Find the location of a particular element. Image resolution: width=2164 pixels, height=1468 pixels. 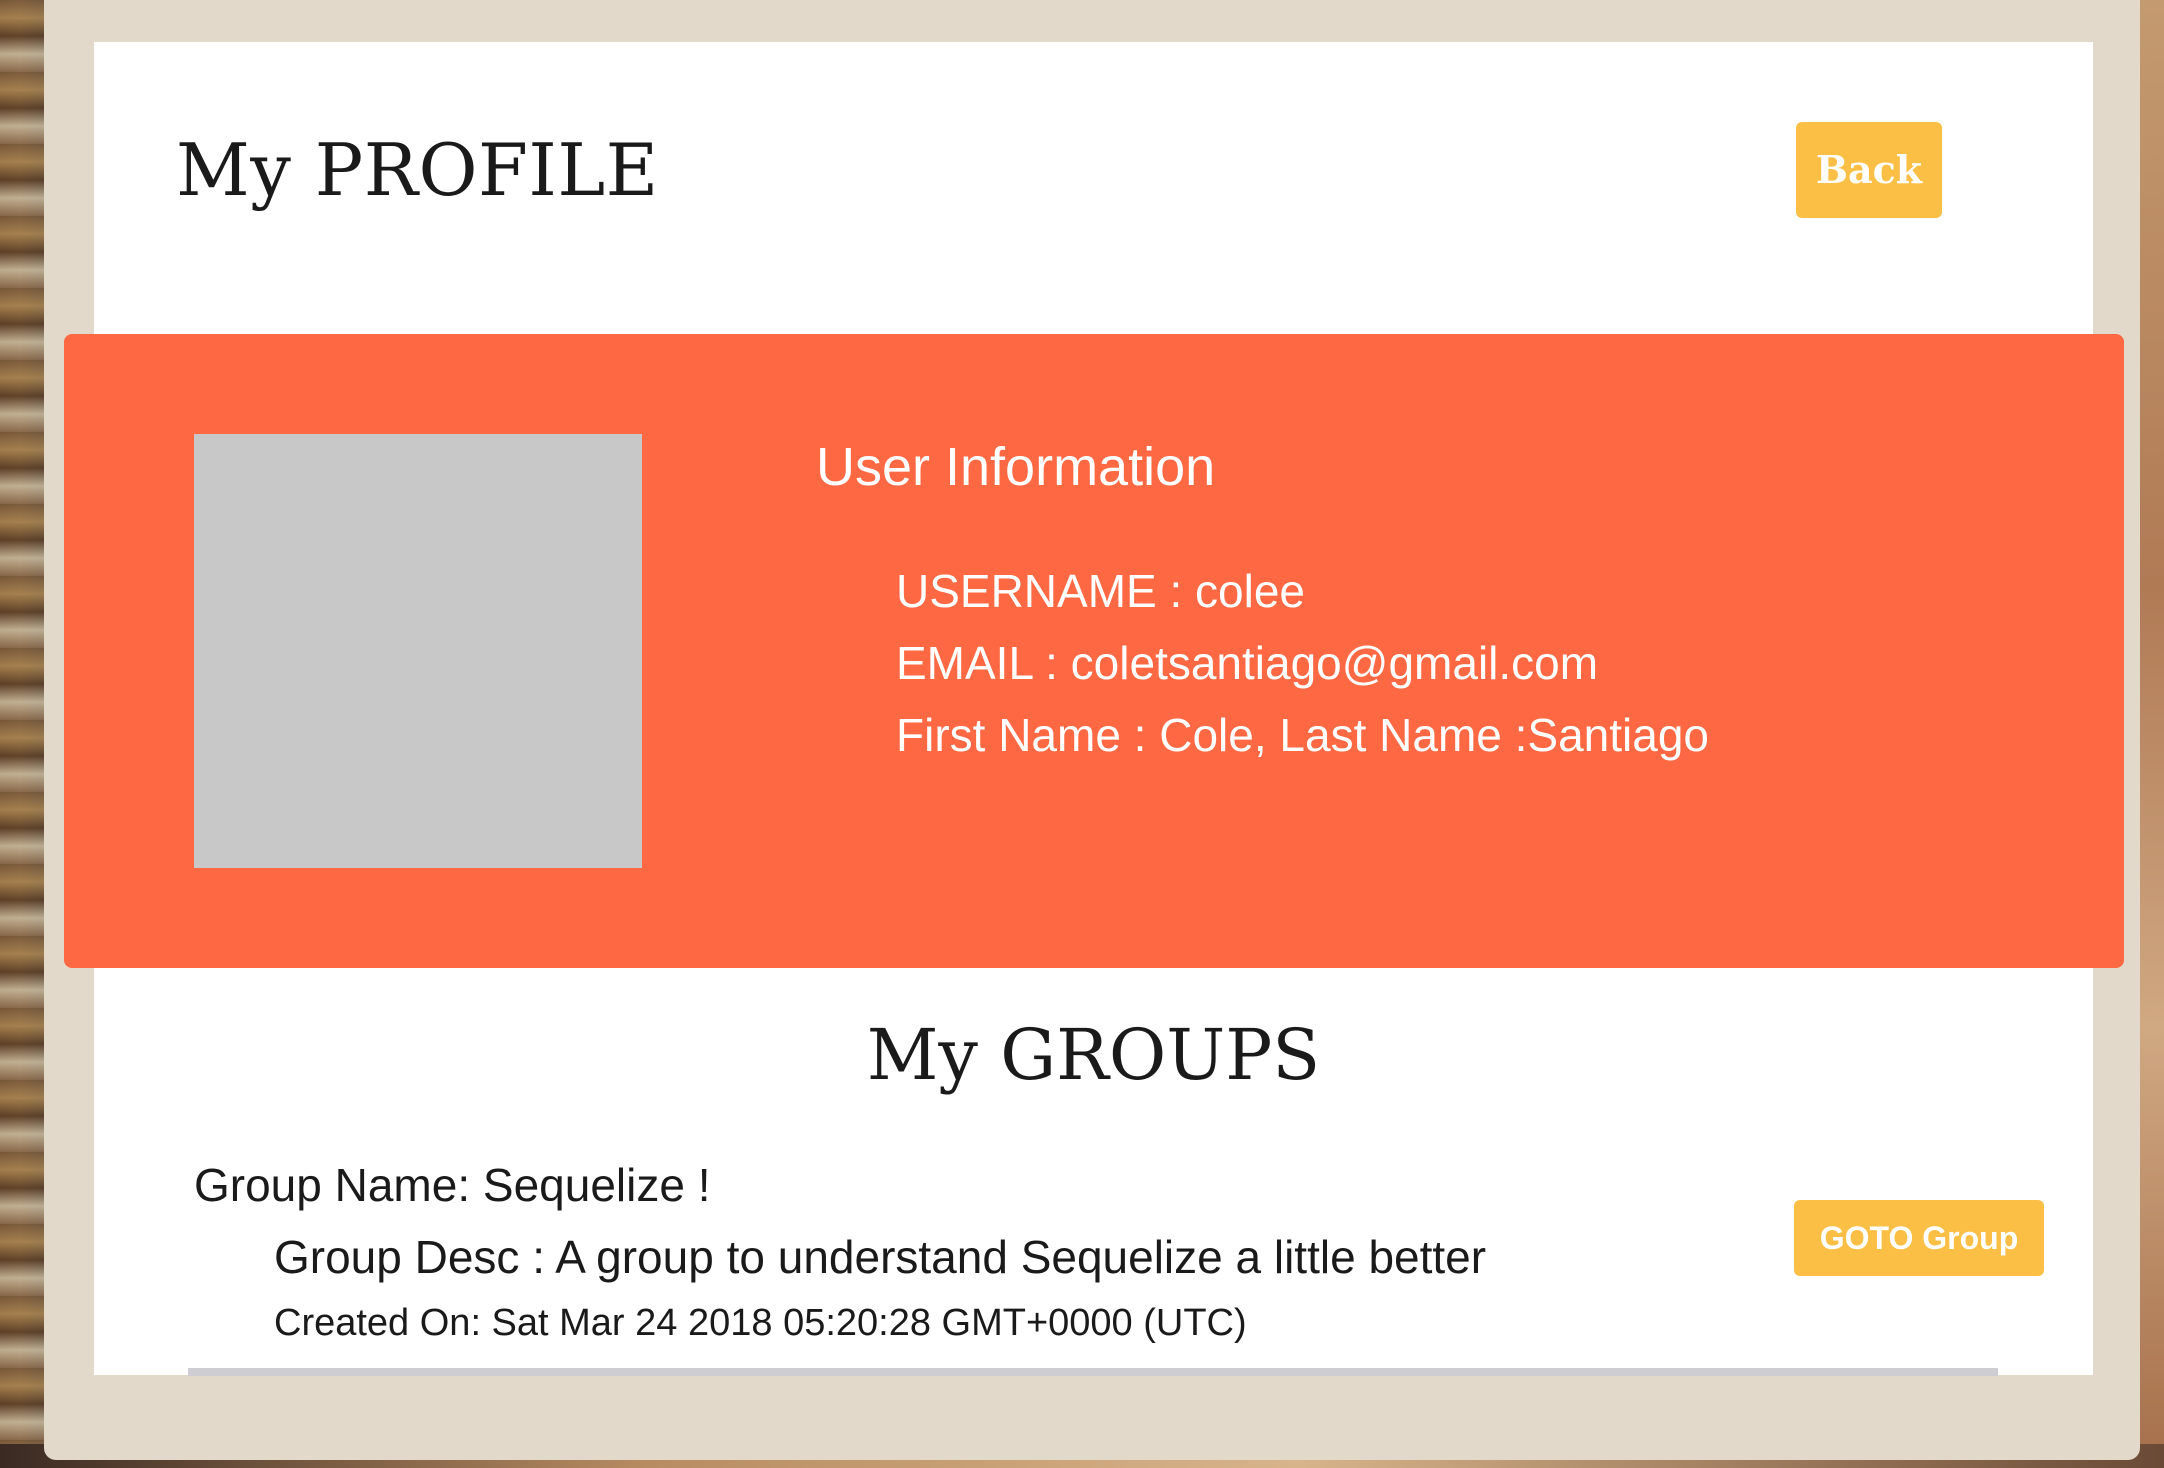

goto-group-button: GOTO Group is located at coordinates (1919, 1238).